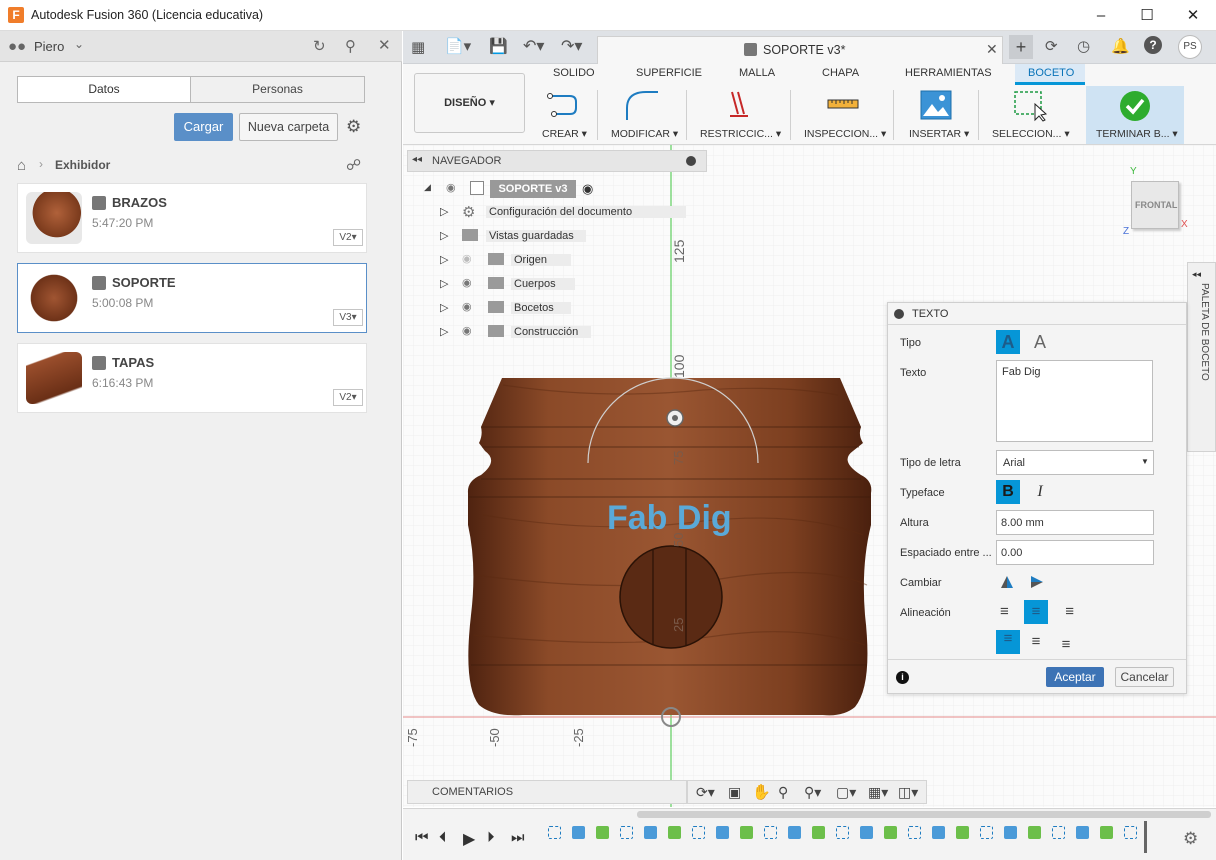 Image resolution: width=1216 pixels, height=860 pixels. I want to click on insert-image-icon, so click(936, 105).